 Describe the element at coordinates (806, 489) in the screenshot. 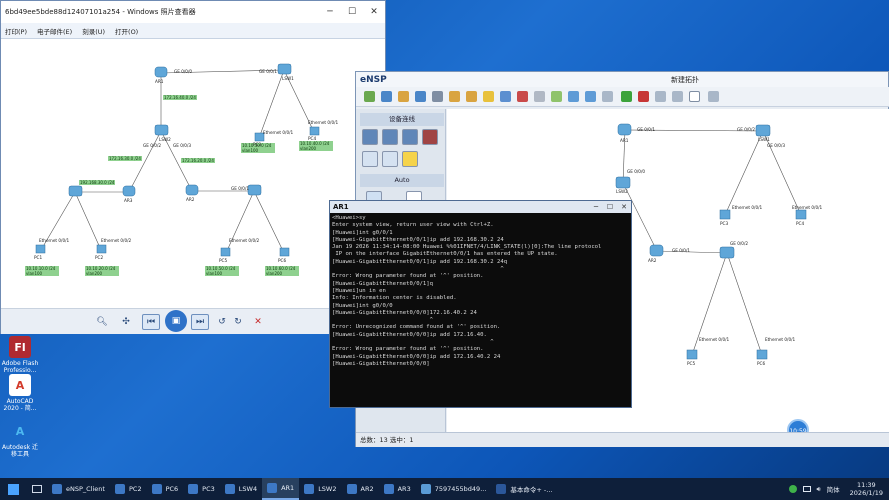

I see `network-icon` at that location.